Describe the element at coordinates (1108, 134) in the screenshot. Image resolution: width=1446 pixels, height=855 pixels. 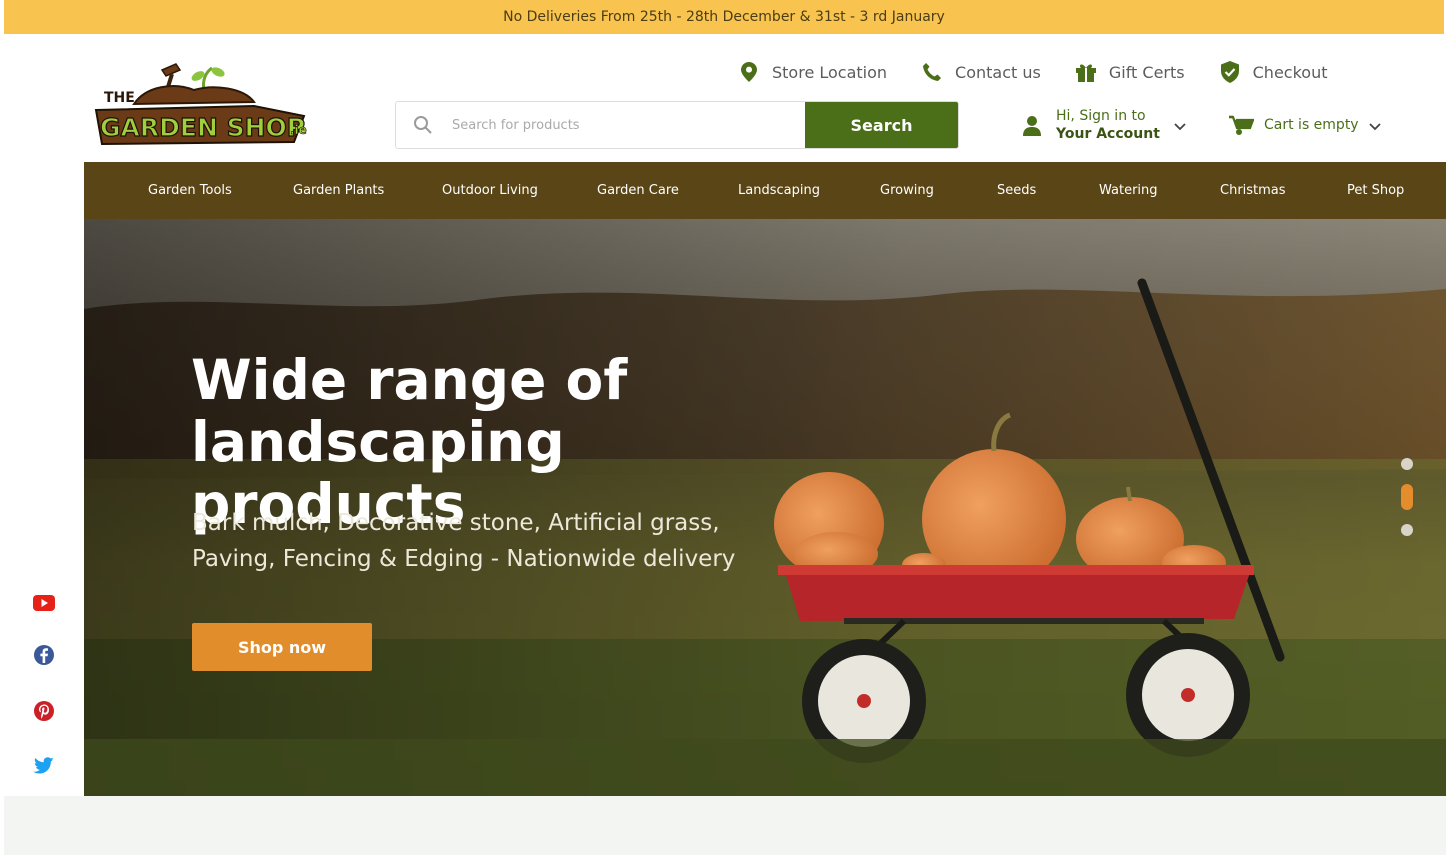
I see `account-label: Your Account` at that location.